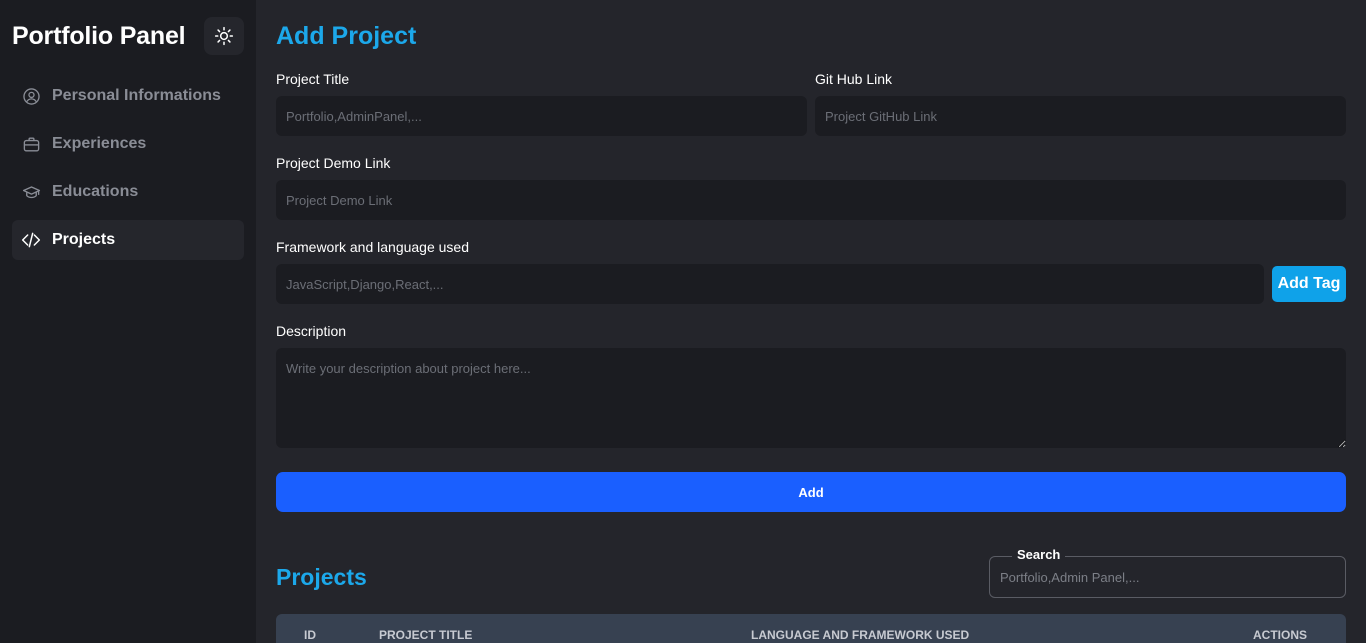  Describe the element at coordinates (31, 96) in the screenshot. I see `user-circle-icon` at that location.